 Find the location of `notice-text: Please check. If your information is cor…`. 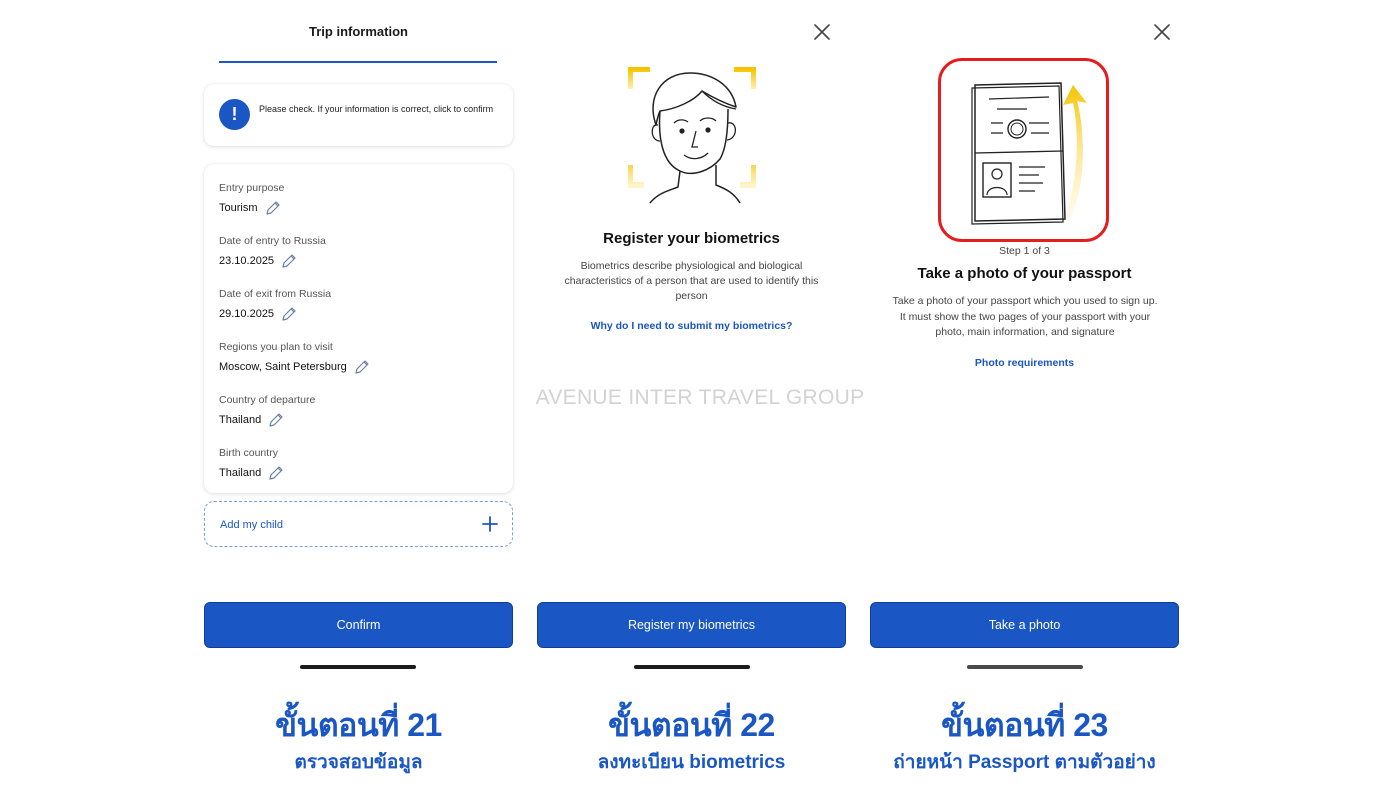

notice-text: Please check. If your information is cor… is located at coordinates (376, 109).